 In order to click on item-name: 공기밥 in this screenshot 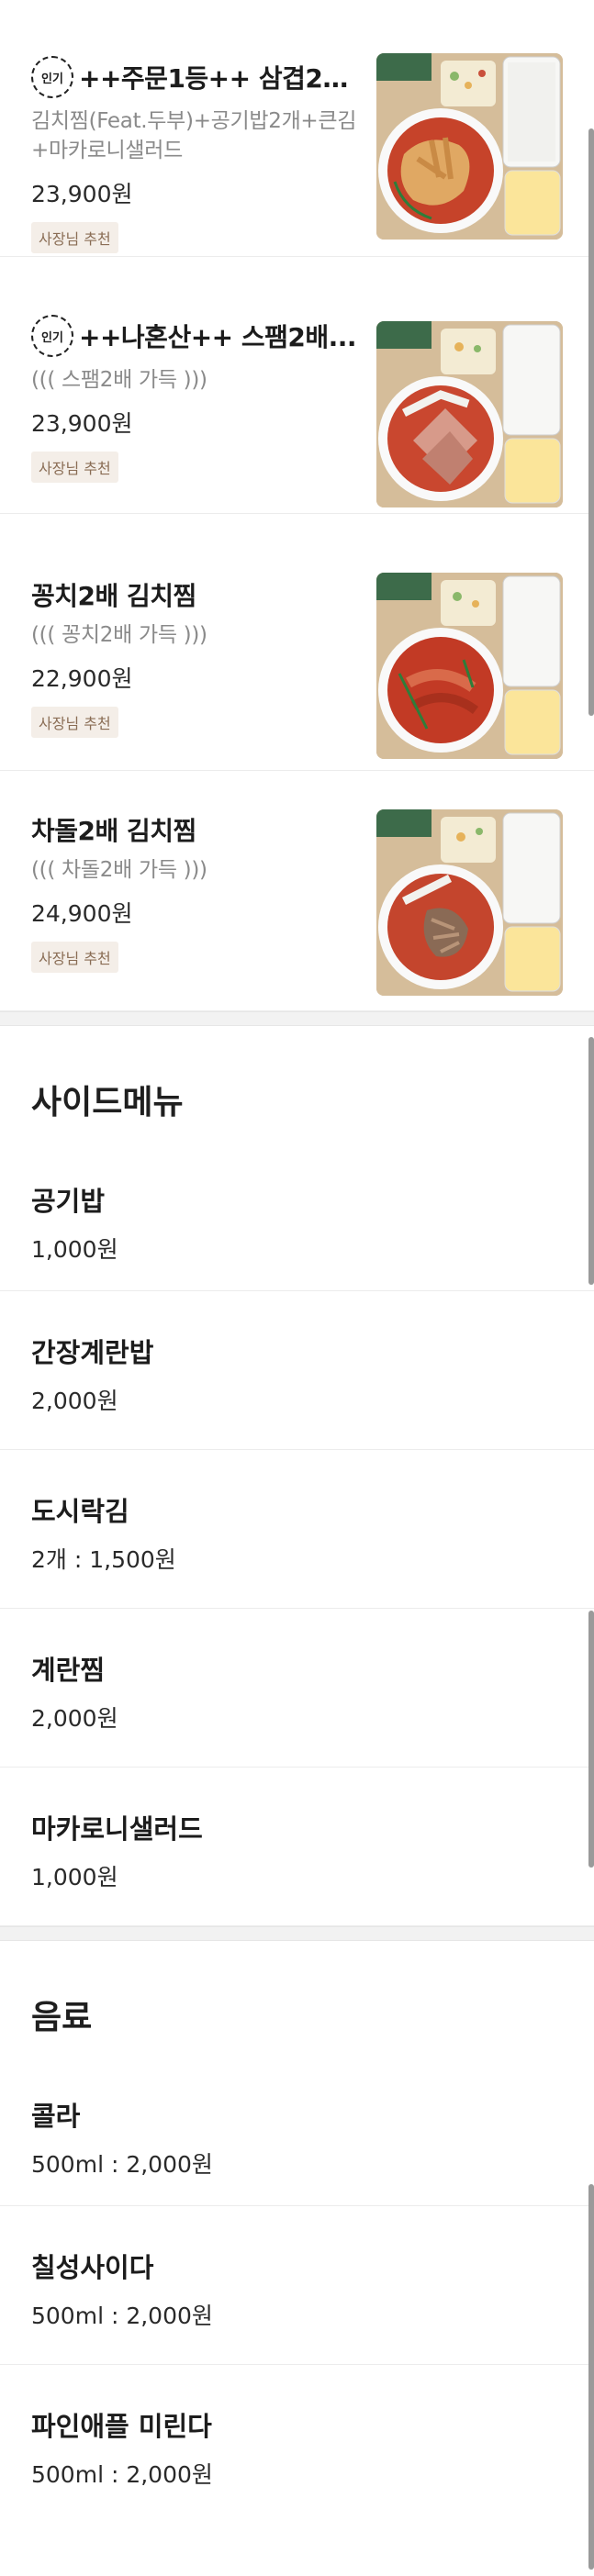, I will do `click(68, 1202)`.